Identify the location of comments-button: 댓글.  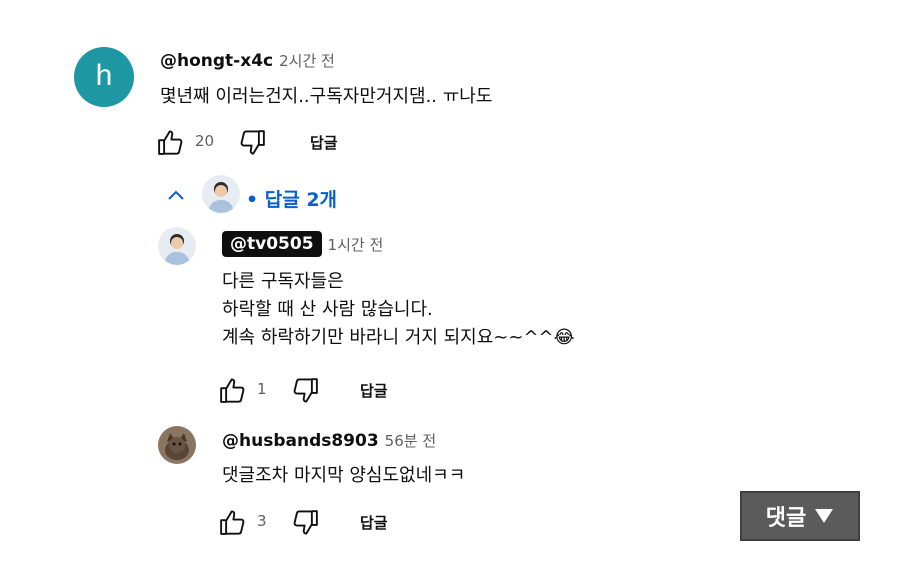
(800, 516).